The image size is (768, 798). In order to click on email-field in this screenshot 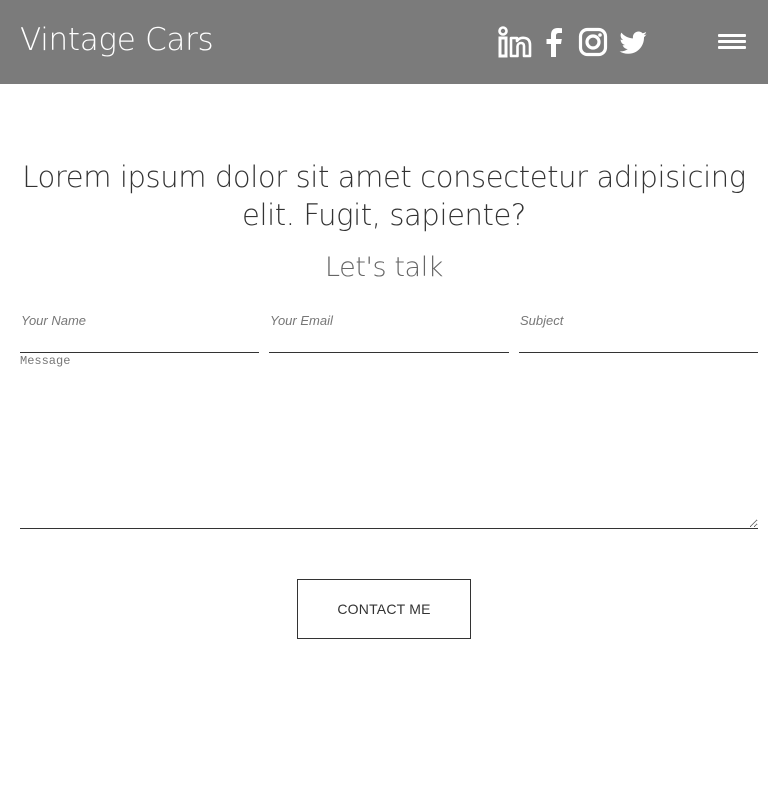, I will do `click(389, 329)`.